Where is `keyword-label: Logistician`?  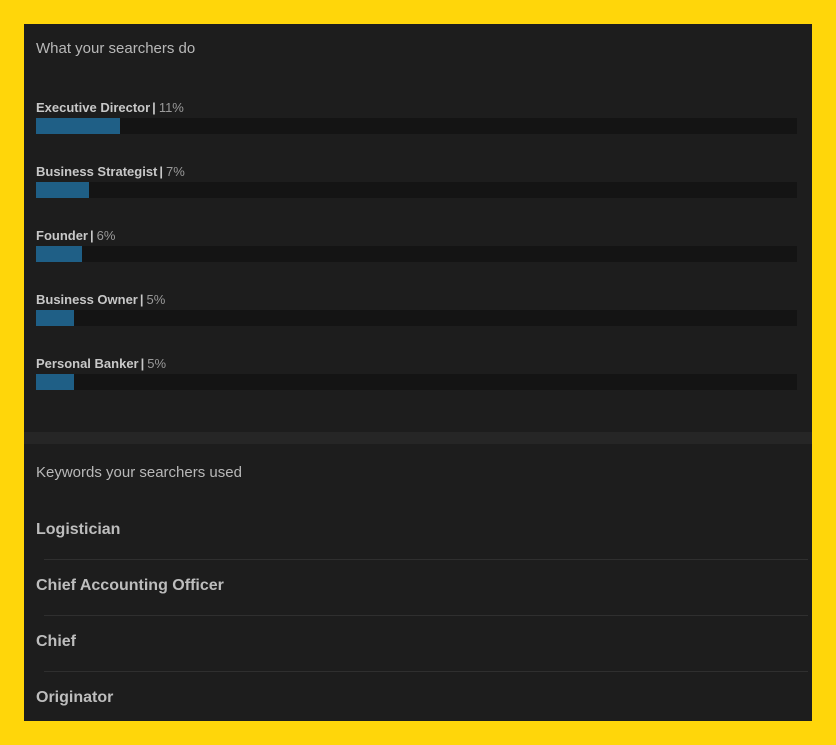
keyword-label: Logistician is located at coordinates (78, 530).